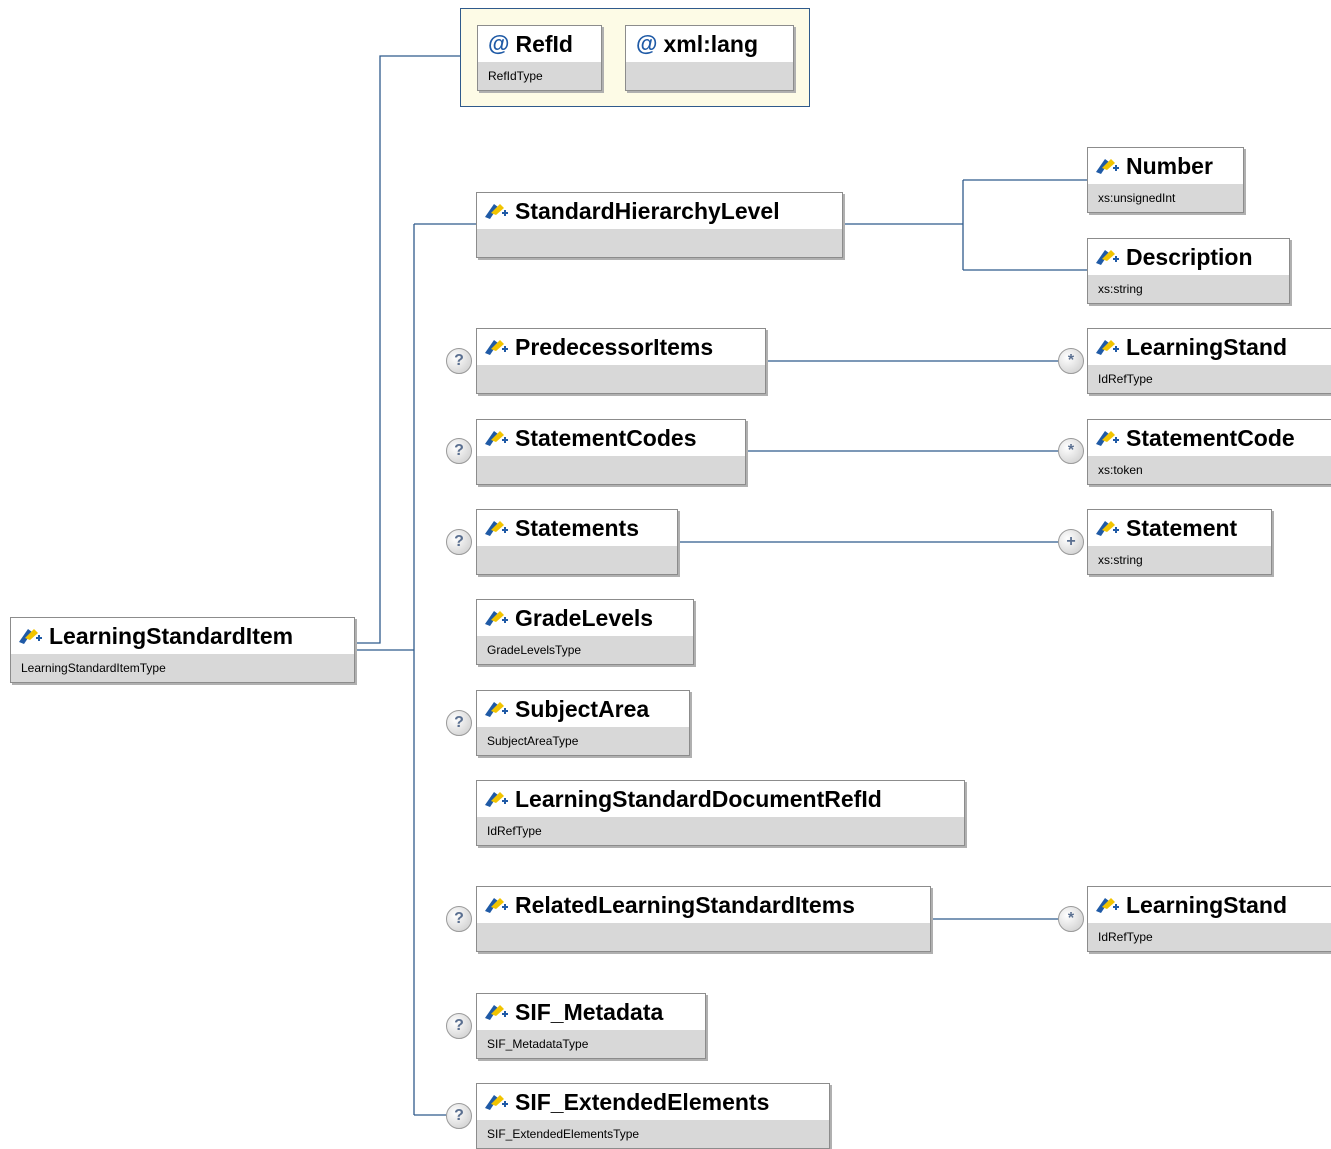 The height and width of the screenshot is (1149, 1331). What do you see at coordinates (1188, 271) in the screenshot?
I see `element-description: Description xs:string` at bounding box center [1188, 271].